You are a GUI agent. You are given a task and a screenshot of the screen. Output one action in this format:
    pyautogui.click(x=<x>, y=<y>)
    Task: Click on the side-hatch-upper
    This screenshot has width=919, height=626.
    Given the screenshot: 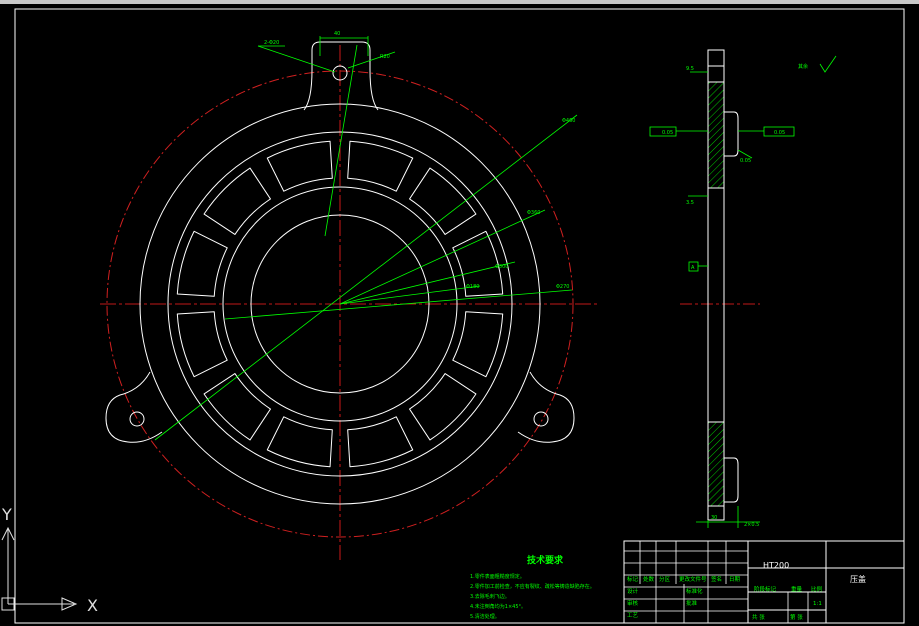 What is the action you would take?
    pyautogui.click(x=716, y=135)
    